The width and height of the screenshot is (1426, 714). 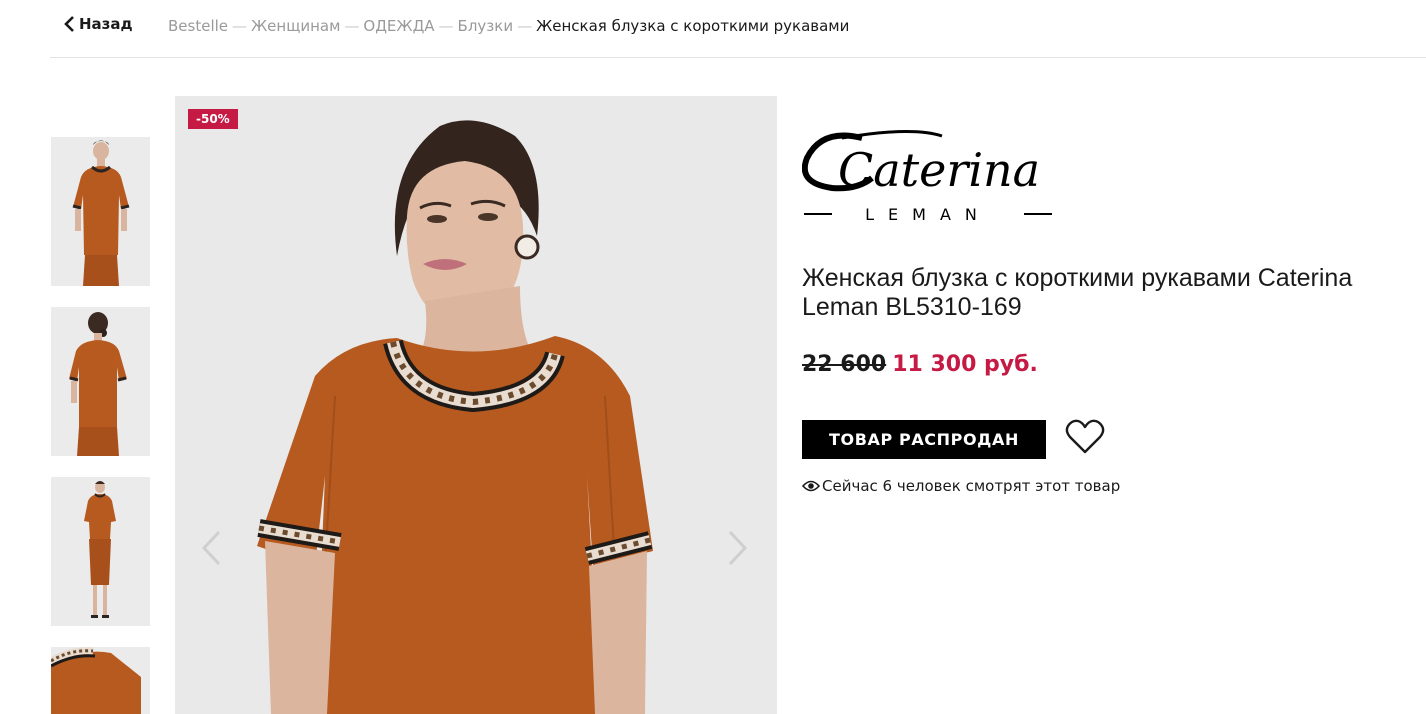 What do you see at coordinates (939, 170) in the screenshot?
I see `logo-wordmark: Caterina` at bounding box center [939, 170].